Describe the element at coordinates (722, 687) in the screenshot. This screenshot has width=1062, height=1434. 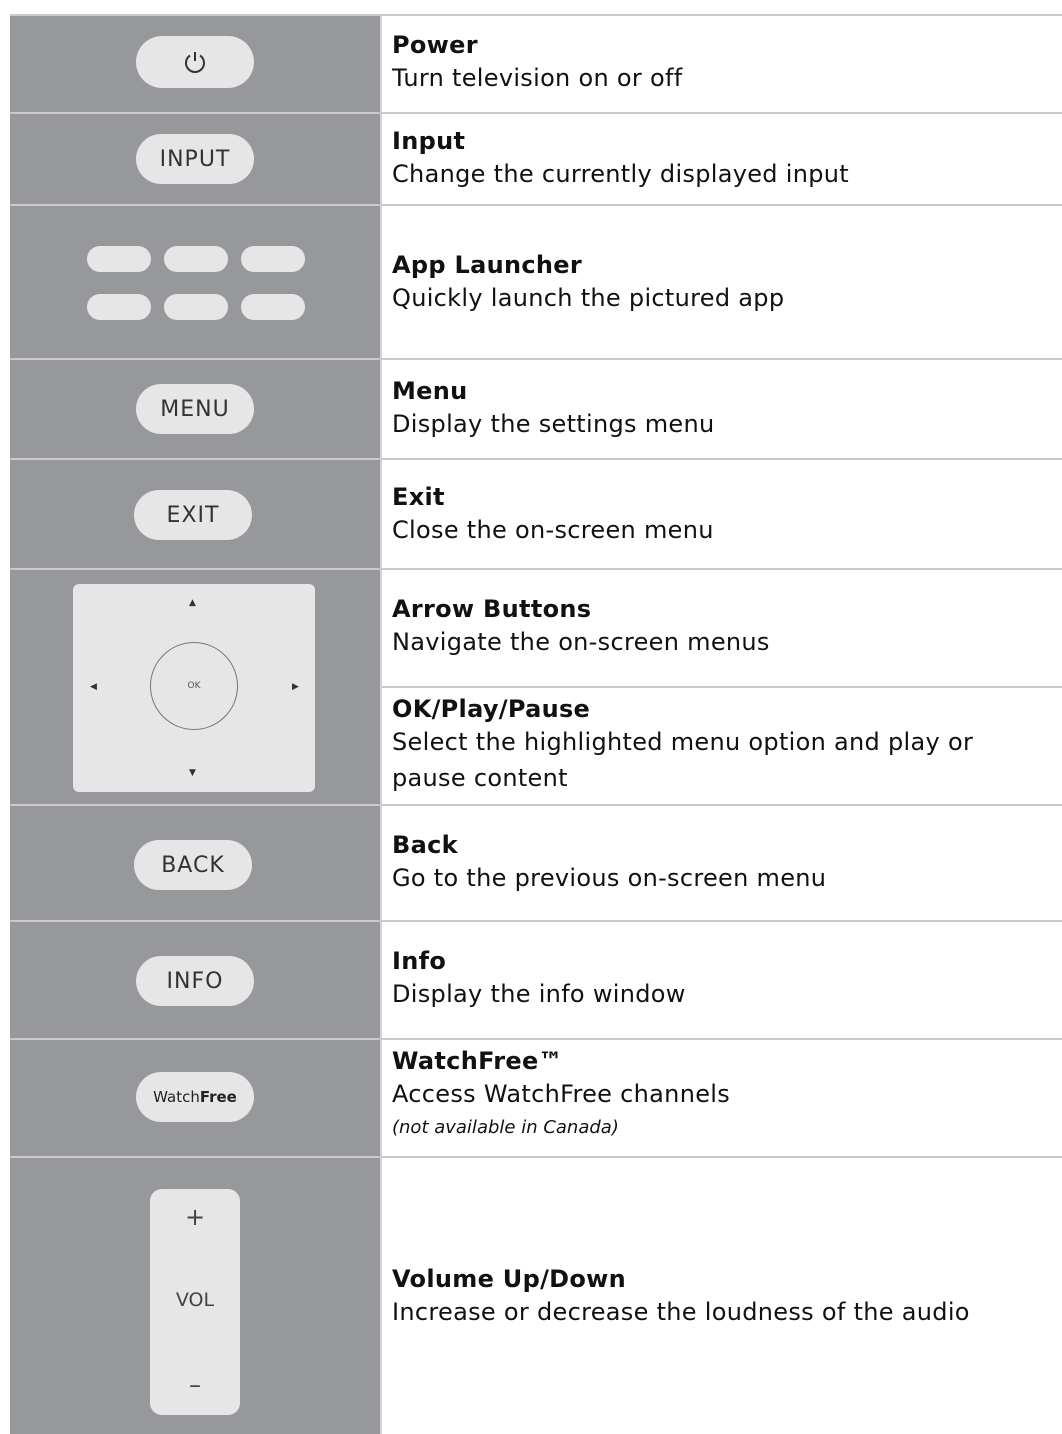
I see `row-divider` at that location.